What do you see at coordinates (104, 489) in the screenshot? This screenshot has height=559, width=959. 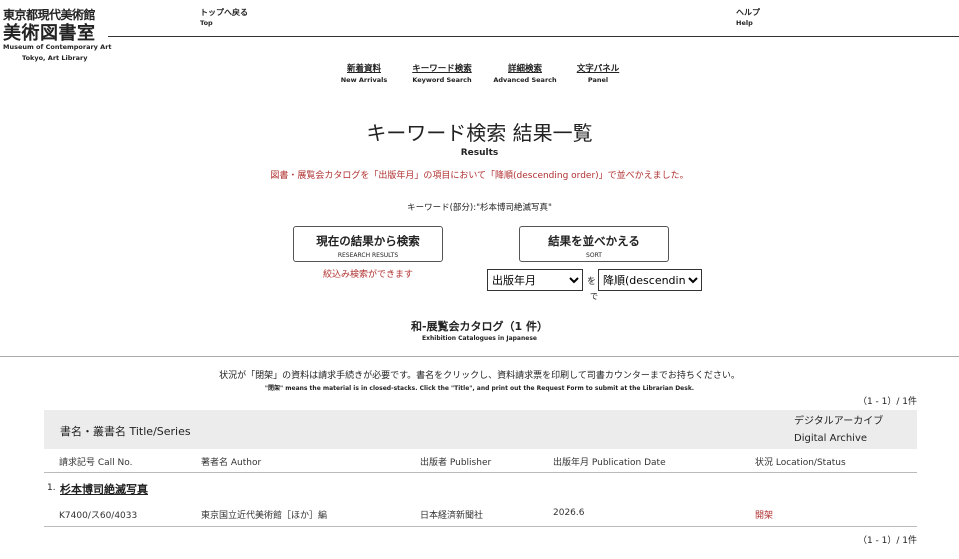 I see `record-title-link: 杉本博司絶滅写真` at bounding box center [104, 489].